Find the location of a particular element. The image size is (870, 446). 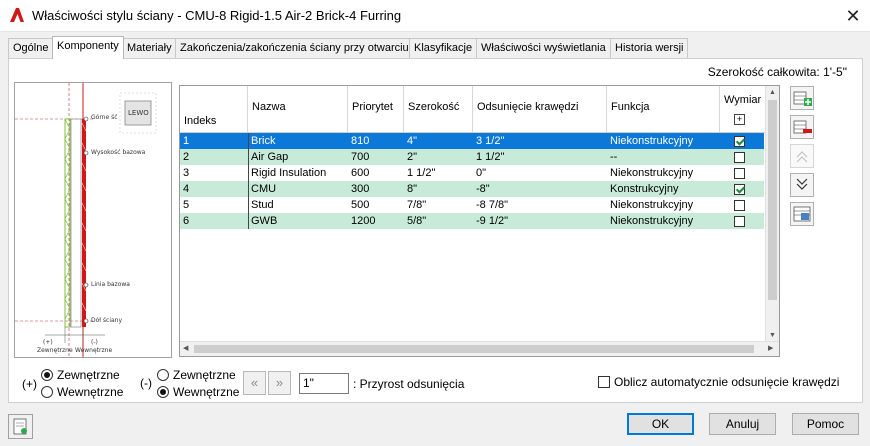

ok-button: OK is located at coordinates (660, 424).